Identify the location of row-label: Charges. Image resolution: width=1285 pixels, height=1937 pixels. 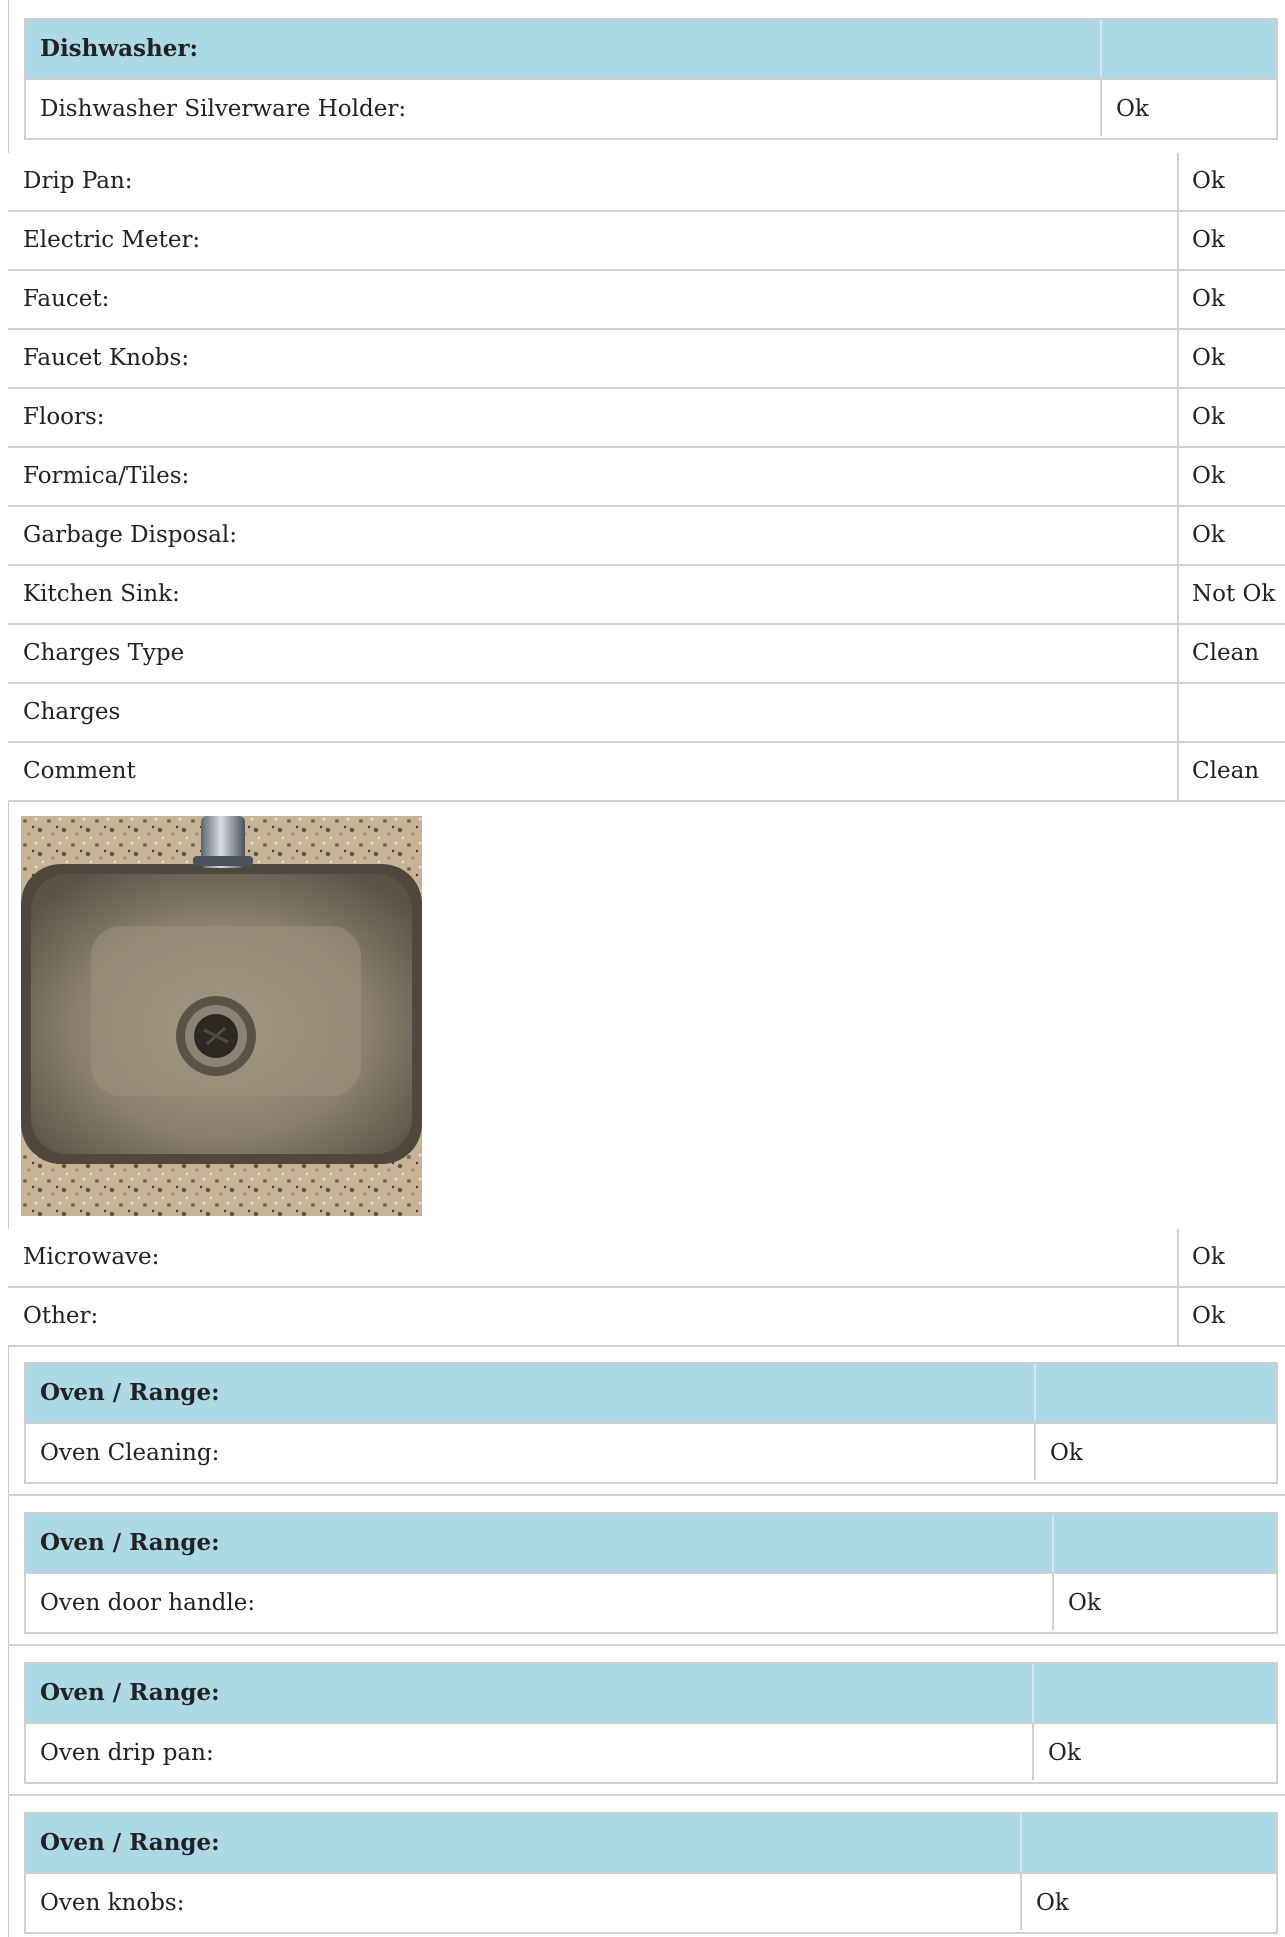
(72, 712).